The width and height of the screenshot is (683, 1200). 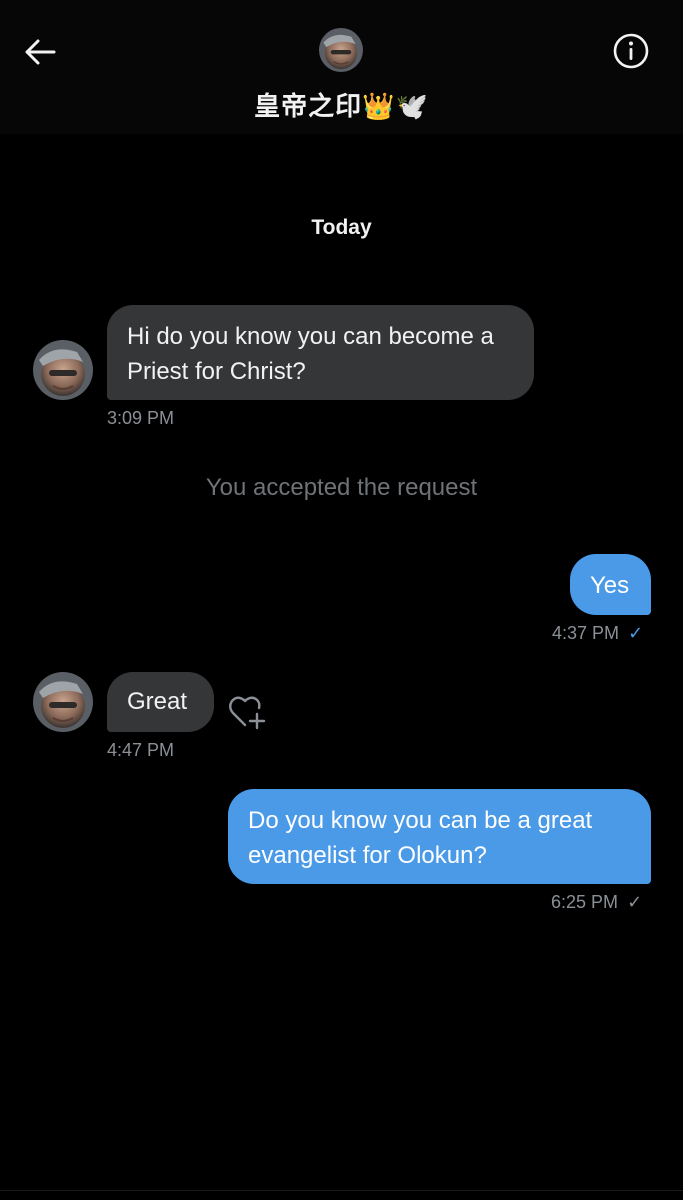 I want to click on info-icon, so click(x=631, y=51).